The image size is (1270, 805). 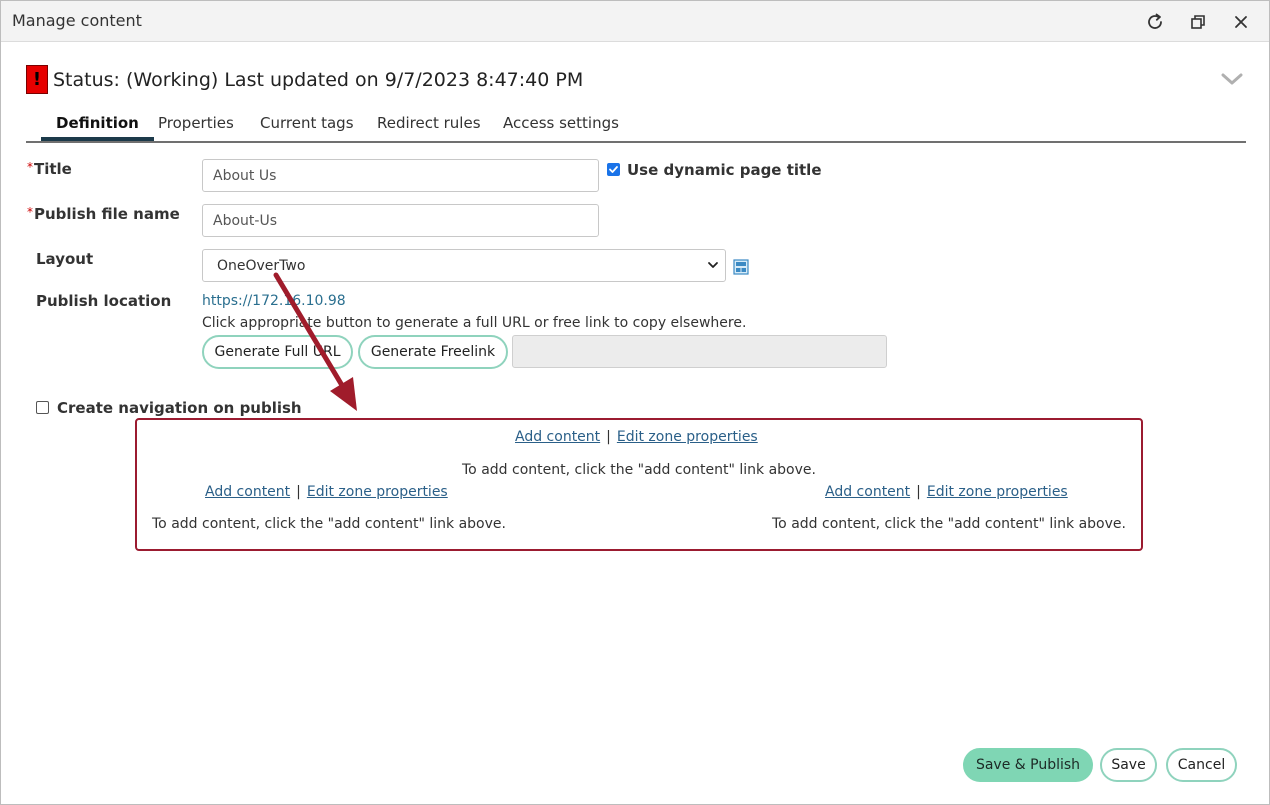 I want to click on left-zone-links: Add content | Edit zone properties, so click(x=326, y=492).